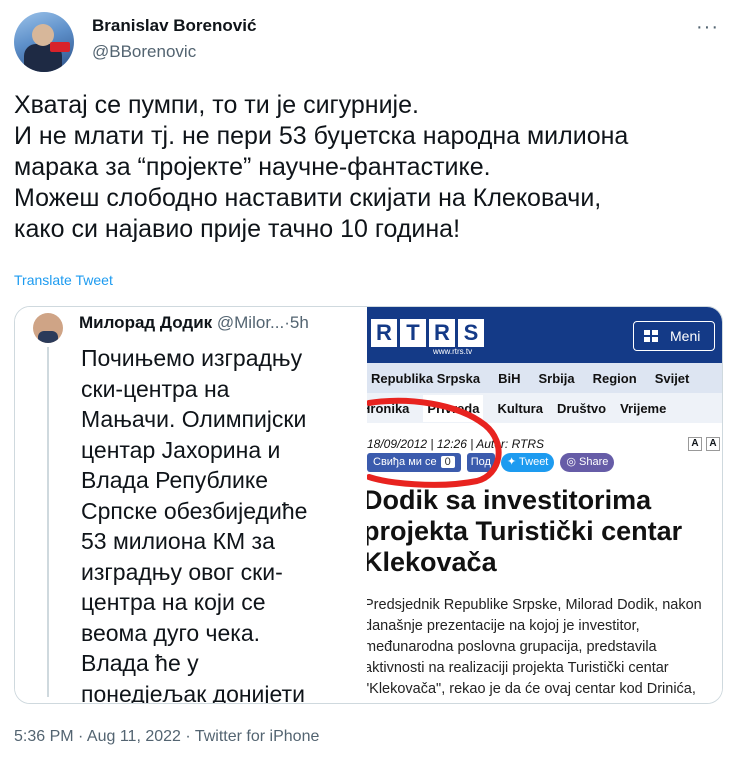 This screenshot has height=757, width=737. Describe the element at coordinates (155, 388) in the screenshot. I see `quoted-line: ски-центра на` at that location.